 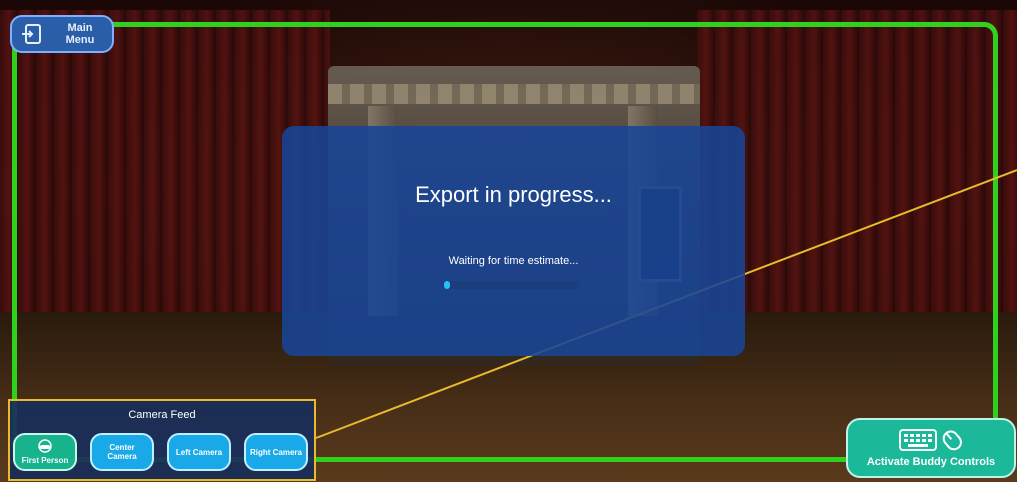 I want to click on left-camera-label: Left Camera, so click(x=199, y=452).